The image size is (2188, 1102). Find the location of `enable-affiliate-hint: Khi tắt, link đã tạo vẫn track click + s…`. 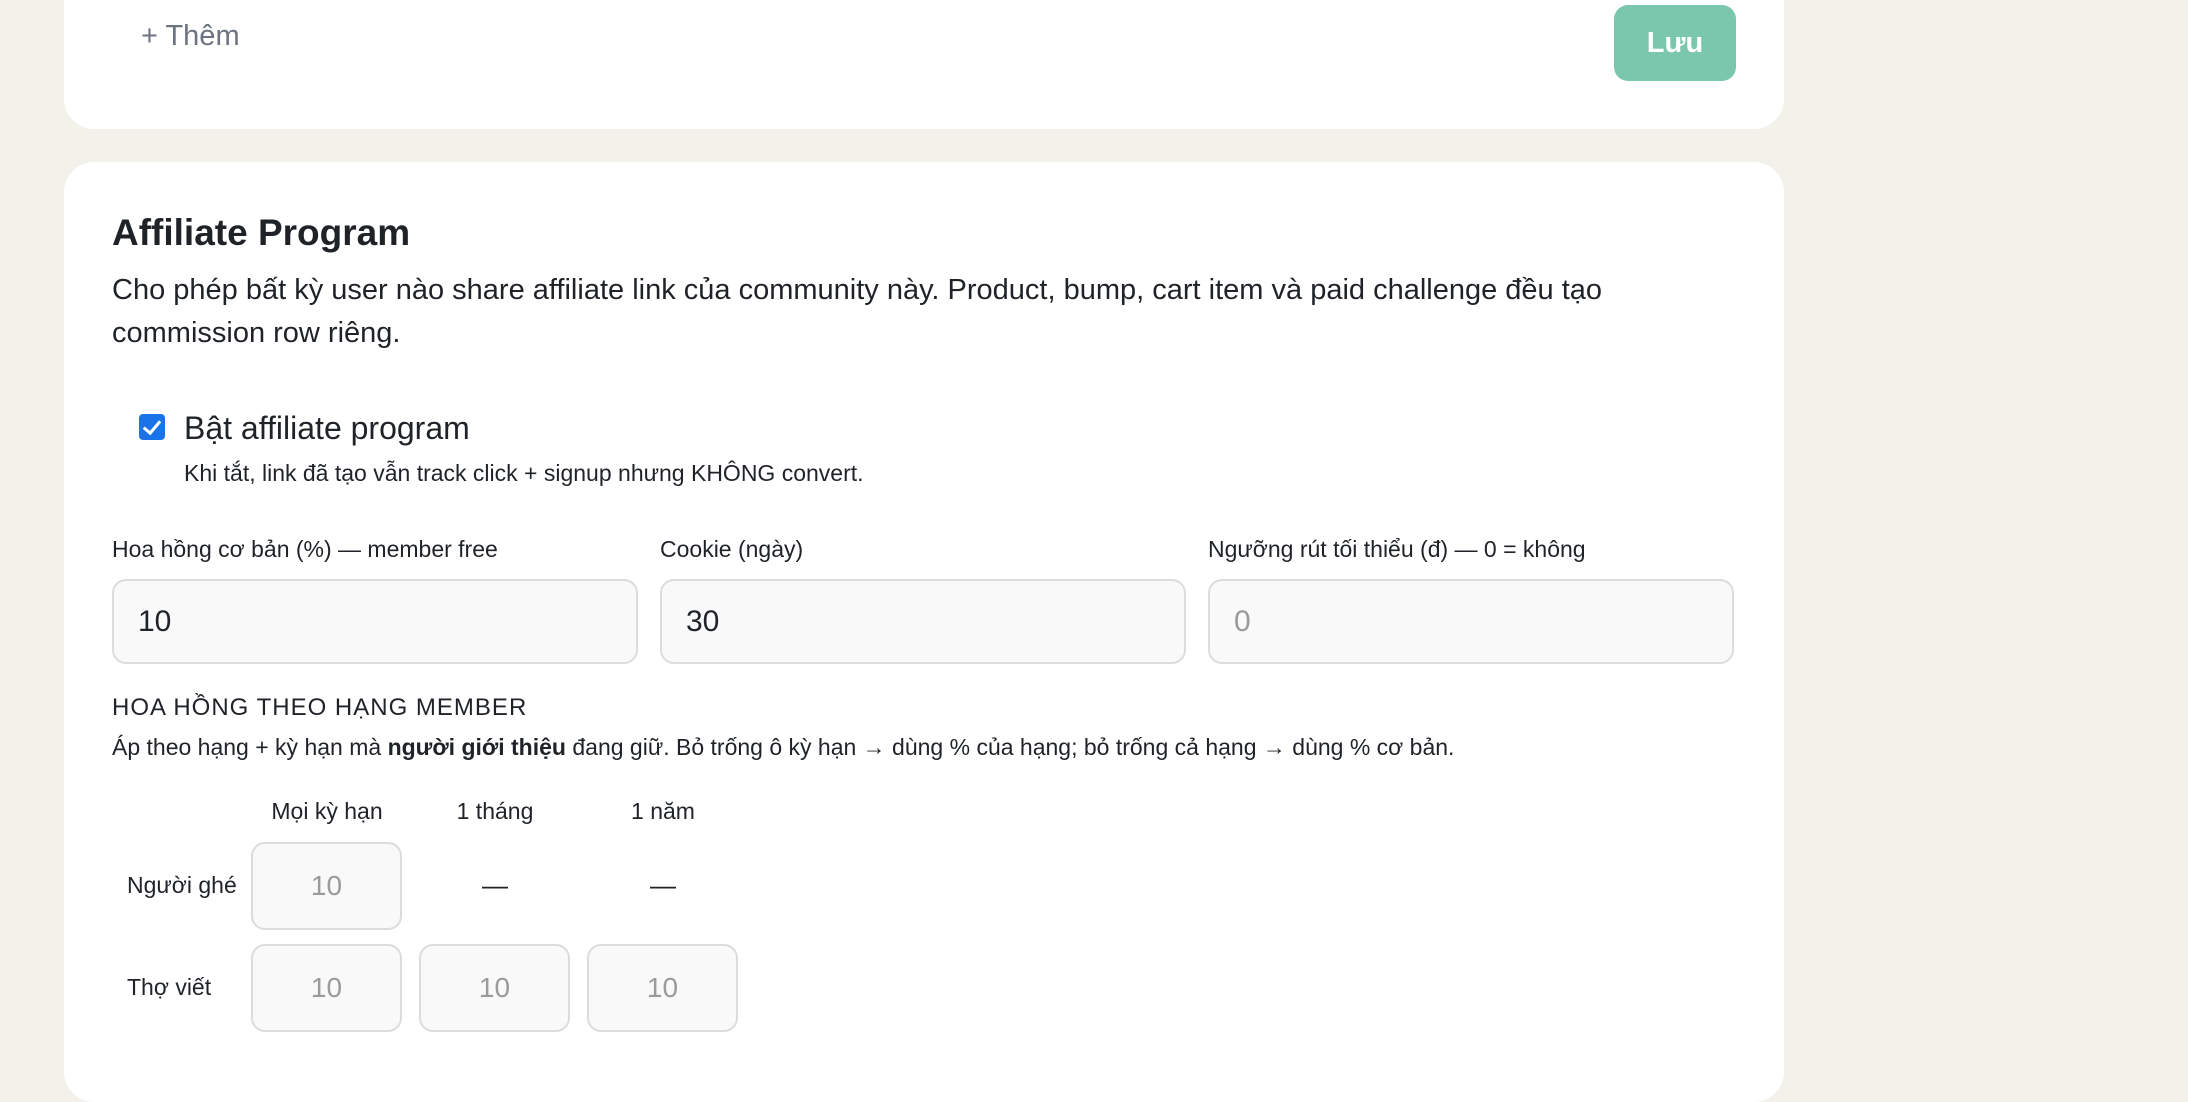

enable-affiliate-hint: Khi tắt, link đã tạo vẫn track click + s… is located at coordinates (524, 473).